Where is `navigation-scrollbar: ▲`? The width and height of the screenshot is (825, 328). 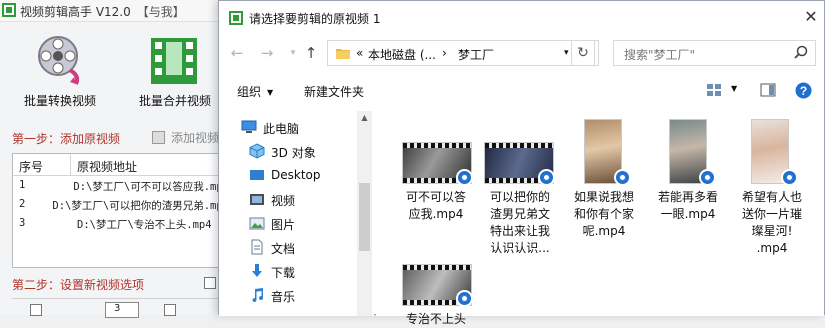 navigation-scrollbar: ▲ is located at coordinates (364, 213).